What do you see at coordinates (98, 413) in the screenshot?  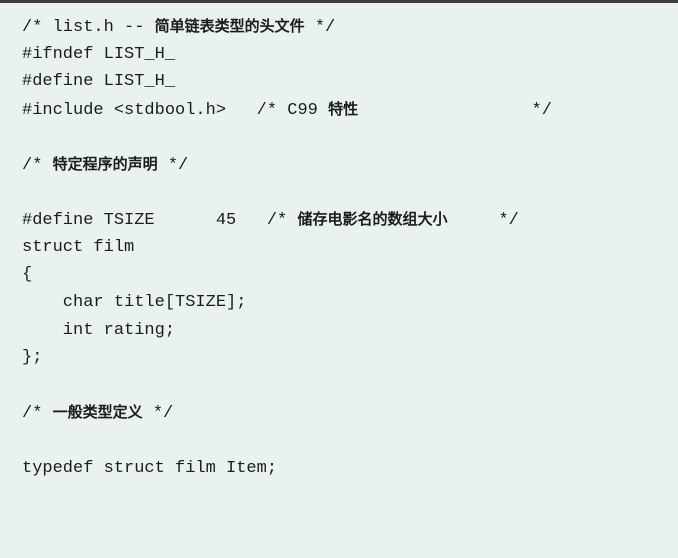 I see `code-line: /* 一般类型定义 */` at bounding box center [98, 413].